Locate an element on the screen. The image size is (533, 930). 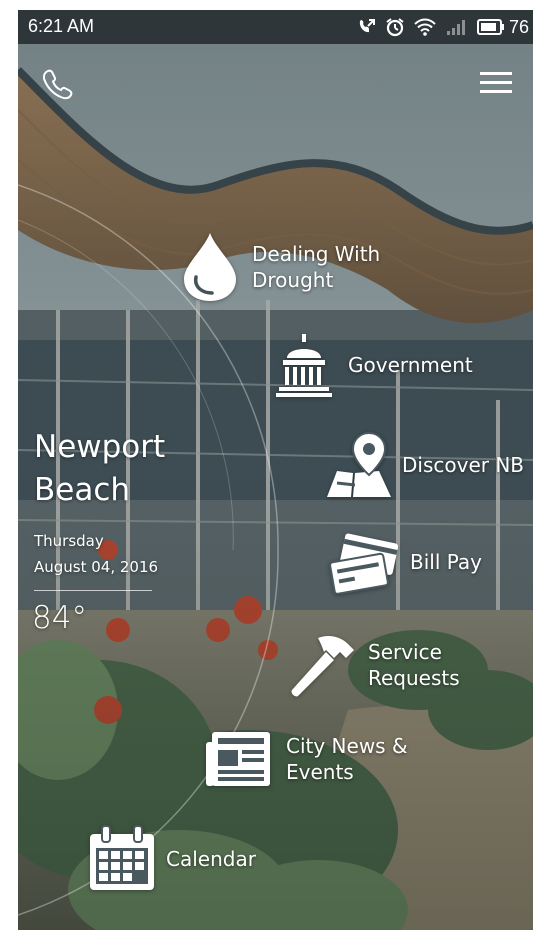
call-forward-icon is located at coordinates (367, 27).